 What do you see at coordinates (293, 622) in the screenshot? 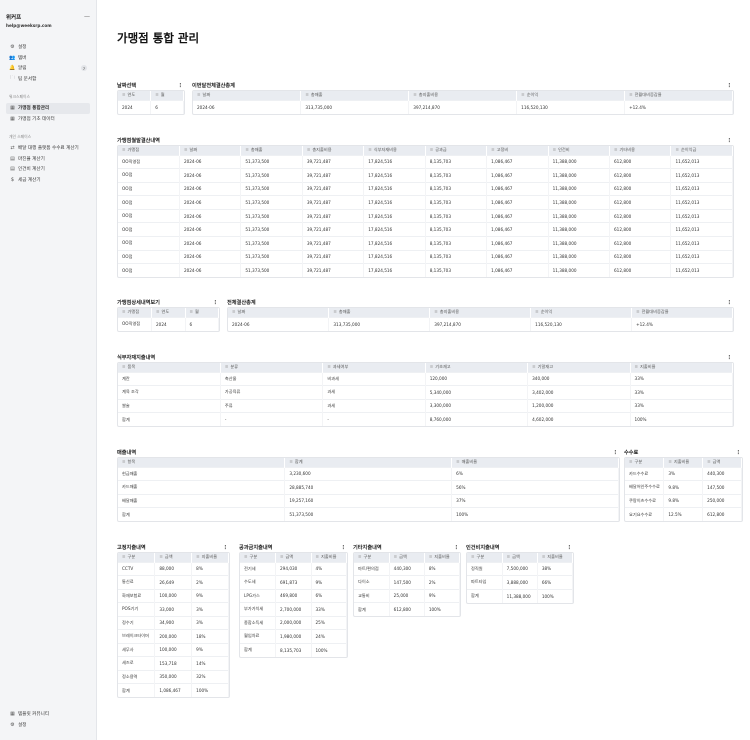
I see `table-cell: 2,000,000` at bounding box center [293, 622].